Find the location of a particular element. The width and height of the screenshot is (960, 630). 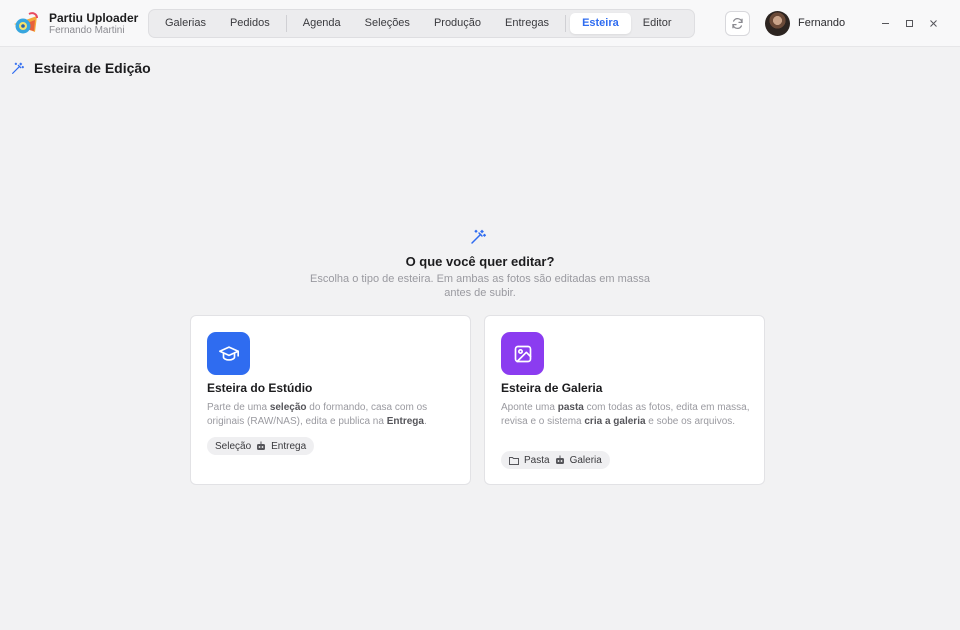

flow-pill: Pasta Galeria is located at coordinates (555, 460).